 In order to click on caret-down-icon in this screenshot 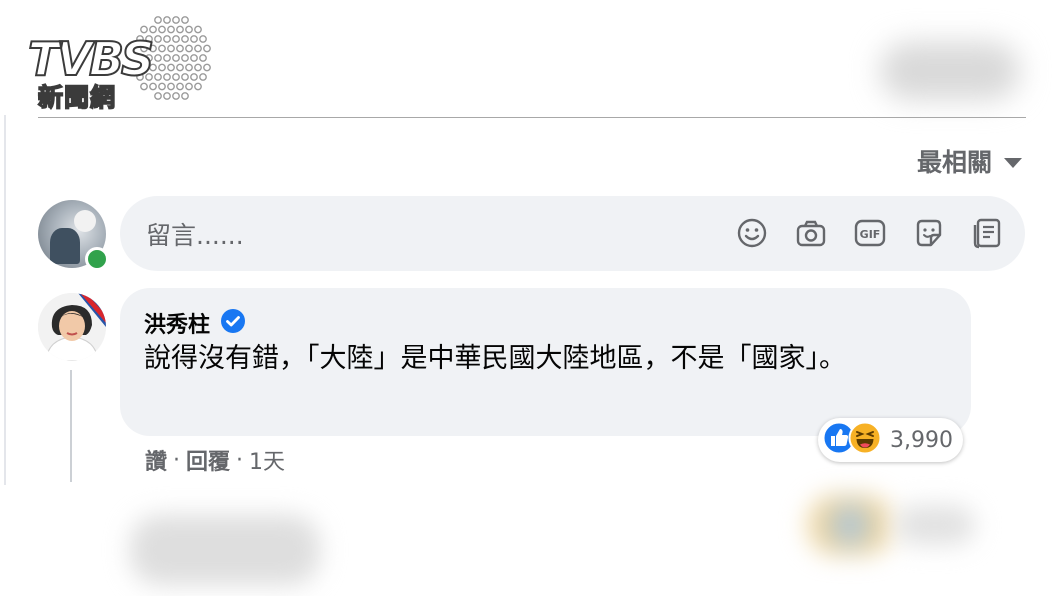, I will do `click(1013, 163)`.